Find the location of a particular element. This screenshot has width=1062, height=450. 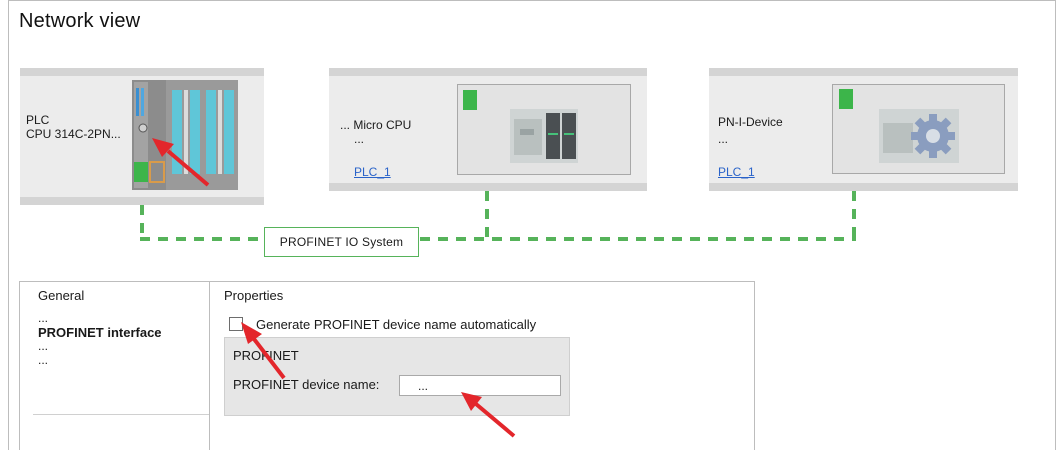

nav-title: General is located at coordinates (61, 295).